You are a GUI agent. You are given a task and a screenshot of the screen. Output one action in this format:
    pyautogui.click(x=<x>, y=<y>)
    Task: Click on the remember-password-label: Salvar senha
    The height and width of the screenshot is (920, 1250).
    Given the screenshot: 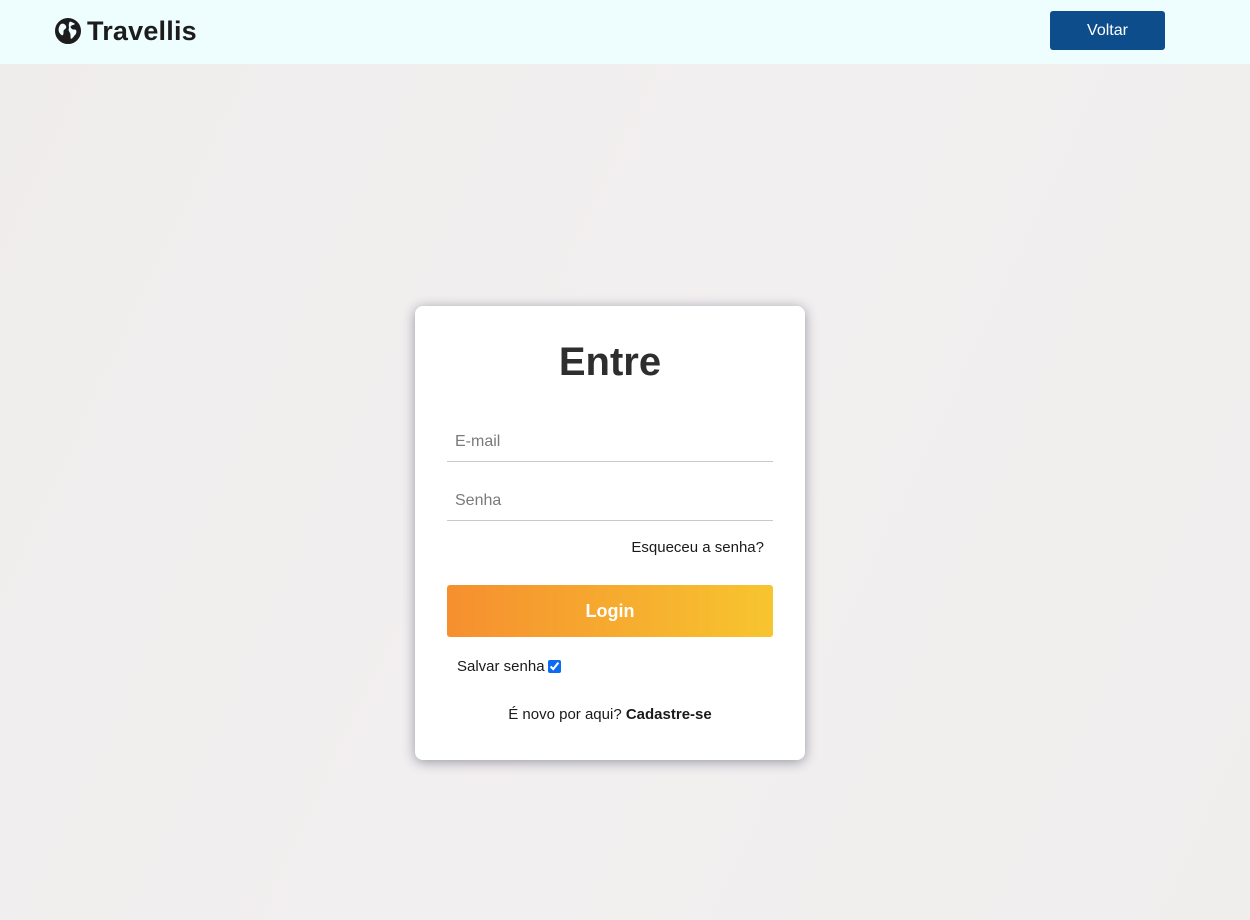 What is the action you would take?
    pyautogui.click(x=501, y=666)
    